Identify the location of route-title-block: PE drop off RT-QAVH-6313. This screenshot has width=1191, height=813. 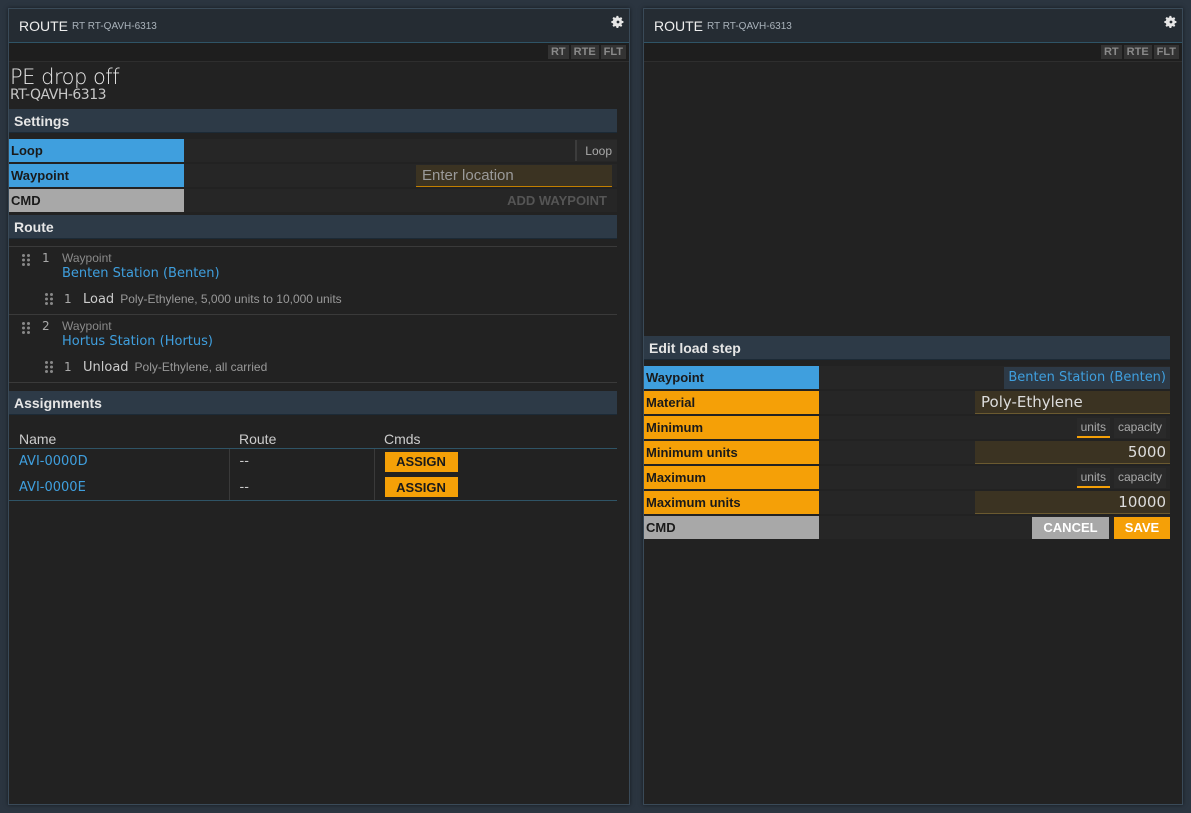
(319, 84).